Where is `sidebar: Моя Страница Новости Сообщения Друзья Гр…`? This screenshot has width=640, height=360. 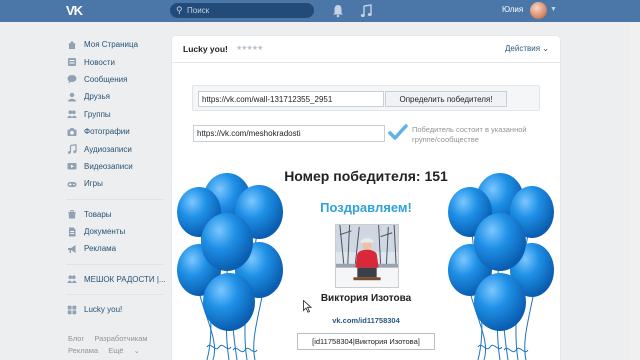 sidebar: Моя Страница Новости Сообщения Друзья Гр… is located at coordinates (119, 177).